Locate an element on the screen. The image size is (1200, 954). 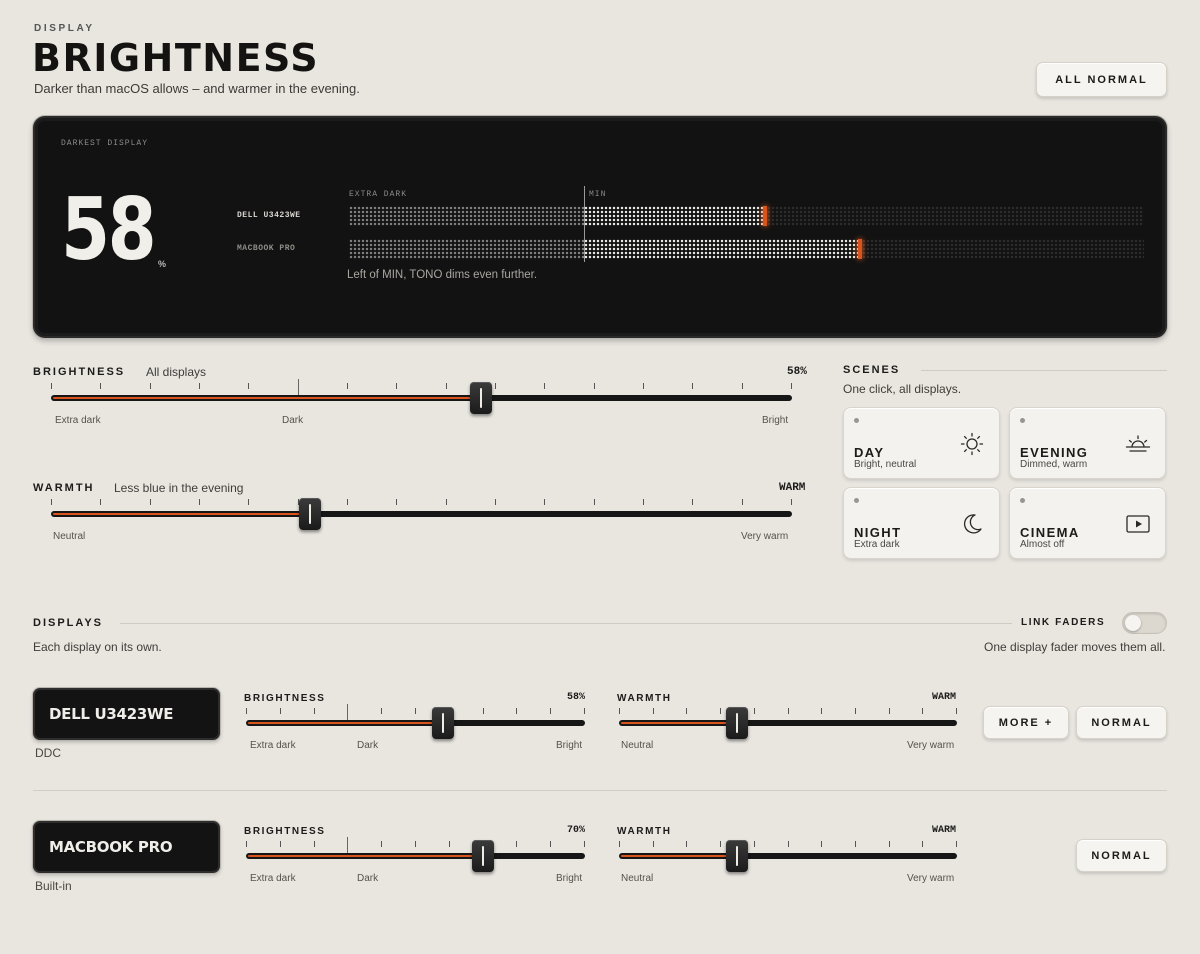
brightness-fader is located at coordinates (421, 399).